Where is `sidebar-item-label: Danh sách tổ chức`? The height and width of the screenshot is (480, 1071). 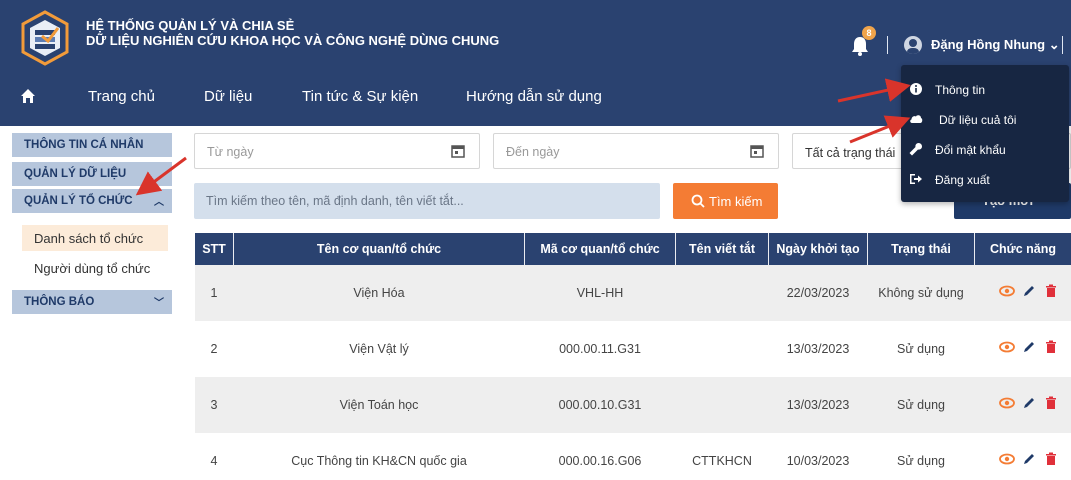 sidebar-item-label: Danh sách tổ chức is located at coordinates (89, 238).